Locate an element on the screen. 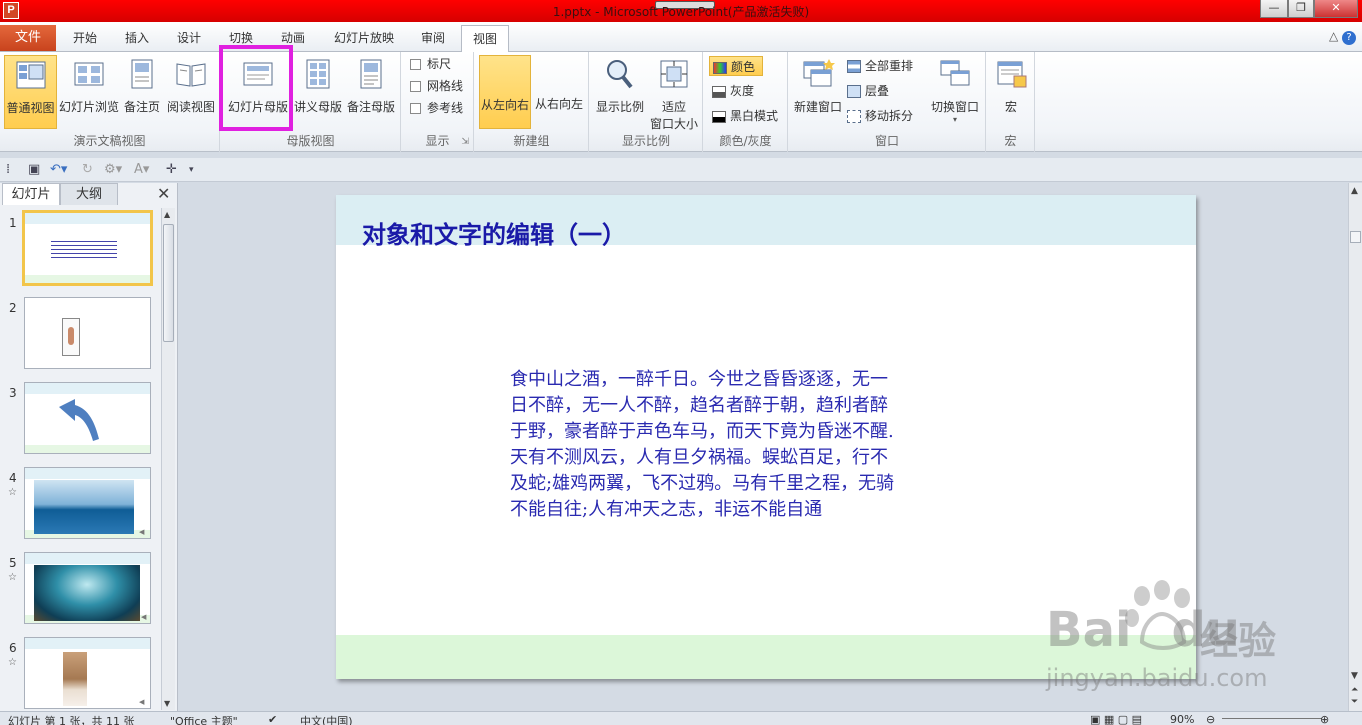  tab-review: 审阅 is located at coordinates (433, 38).